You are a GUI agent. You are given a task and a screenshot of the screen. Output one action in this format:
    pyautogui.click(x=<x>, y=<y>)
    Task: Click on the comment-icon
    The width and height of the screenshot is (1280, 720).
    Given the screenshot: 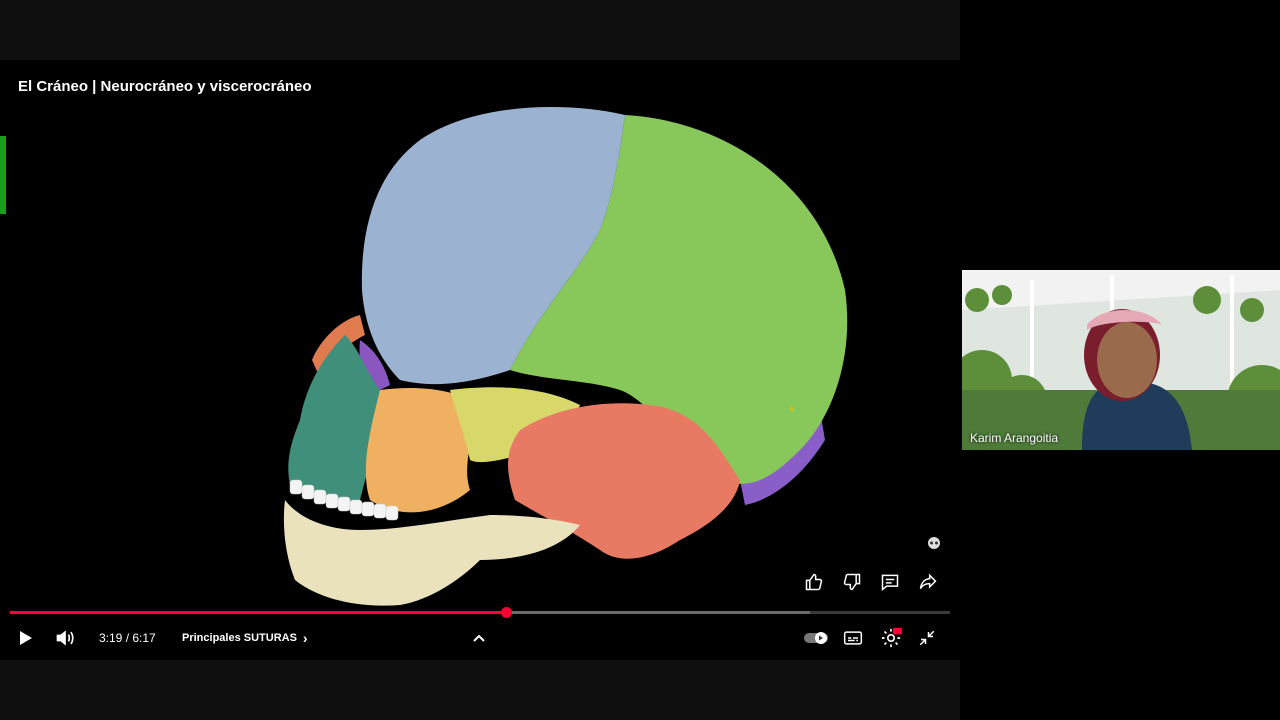 What is the action you would take?
    pyautogui.click(x=890, y=583)
    